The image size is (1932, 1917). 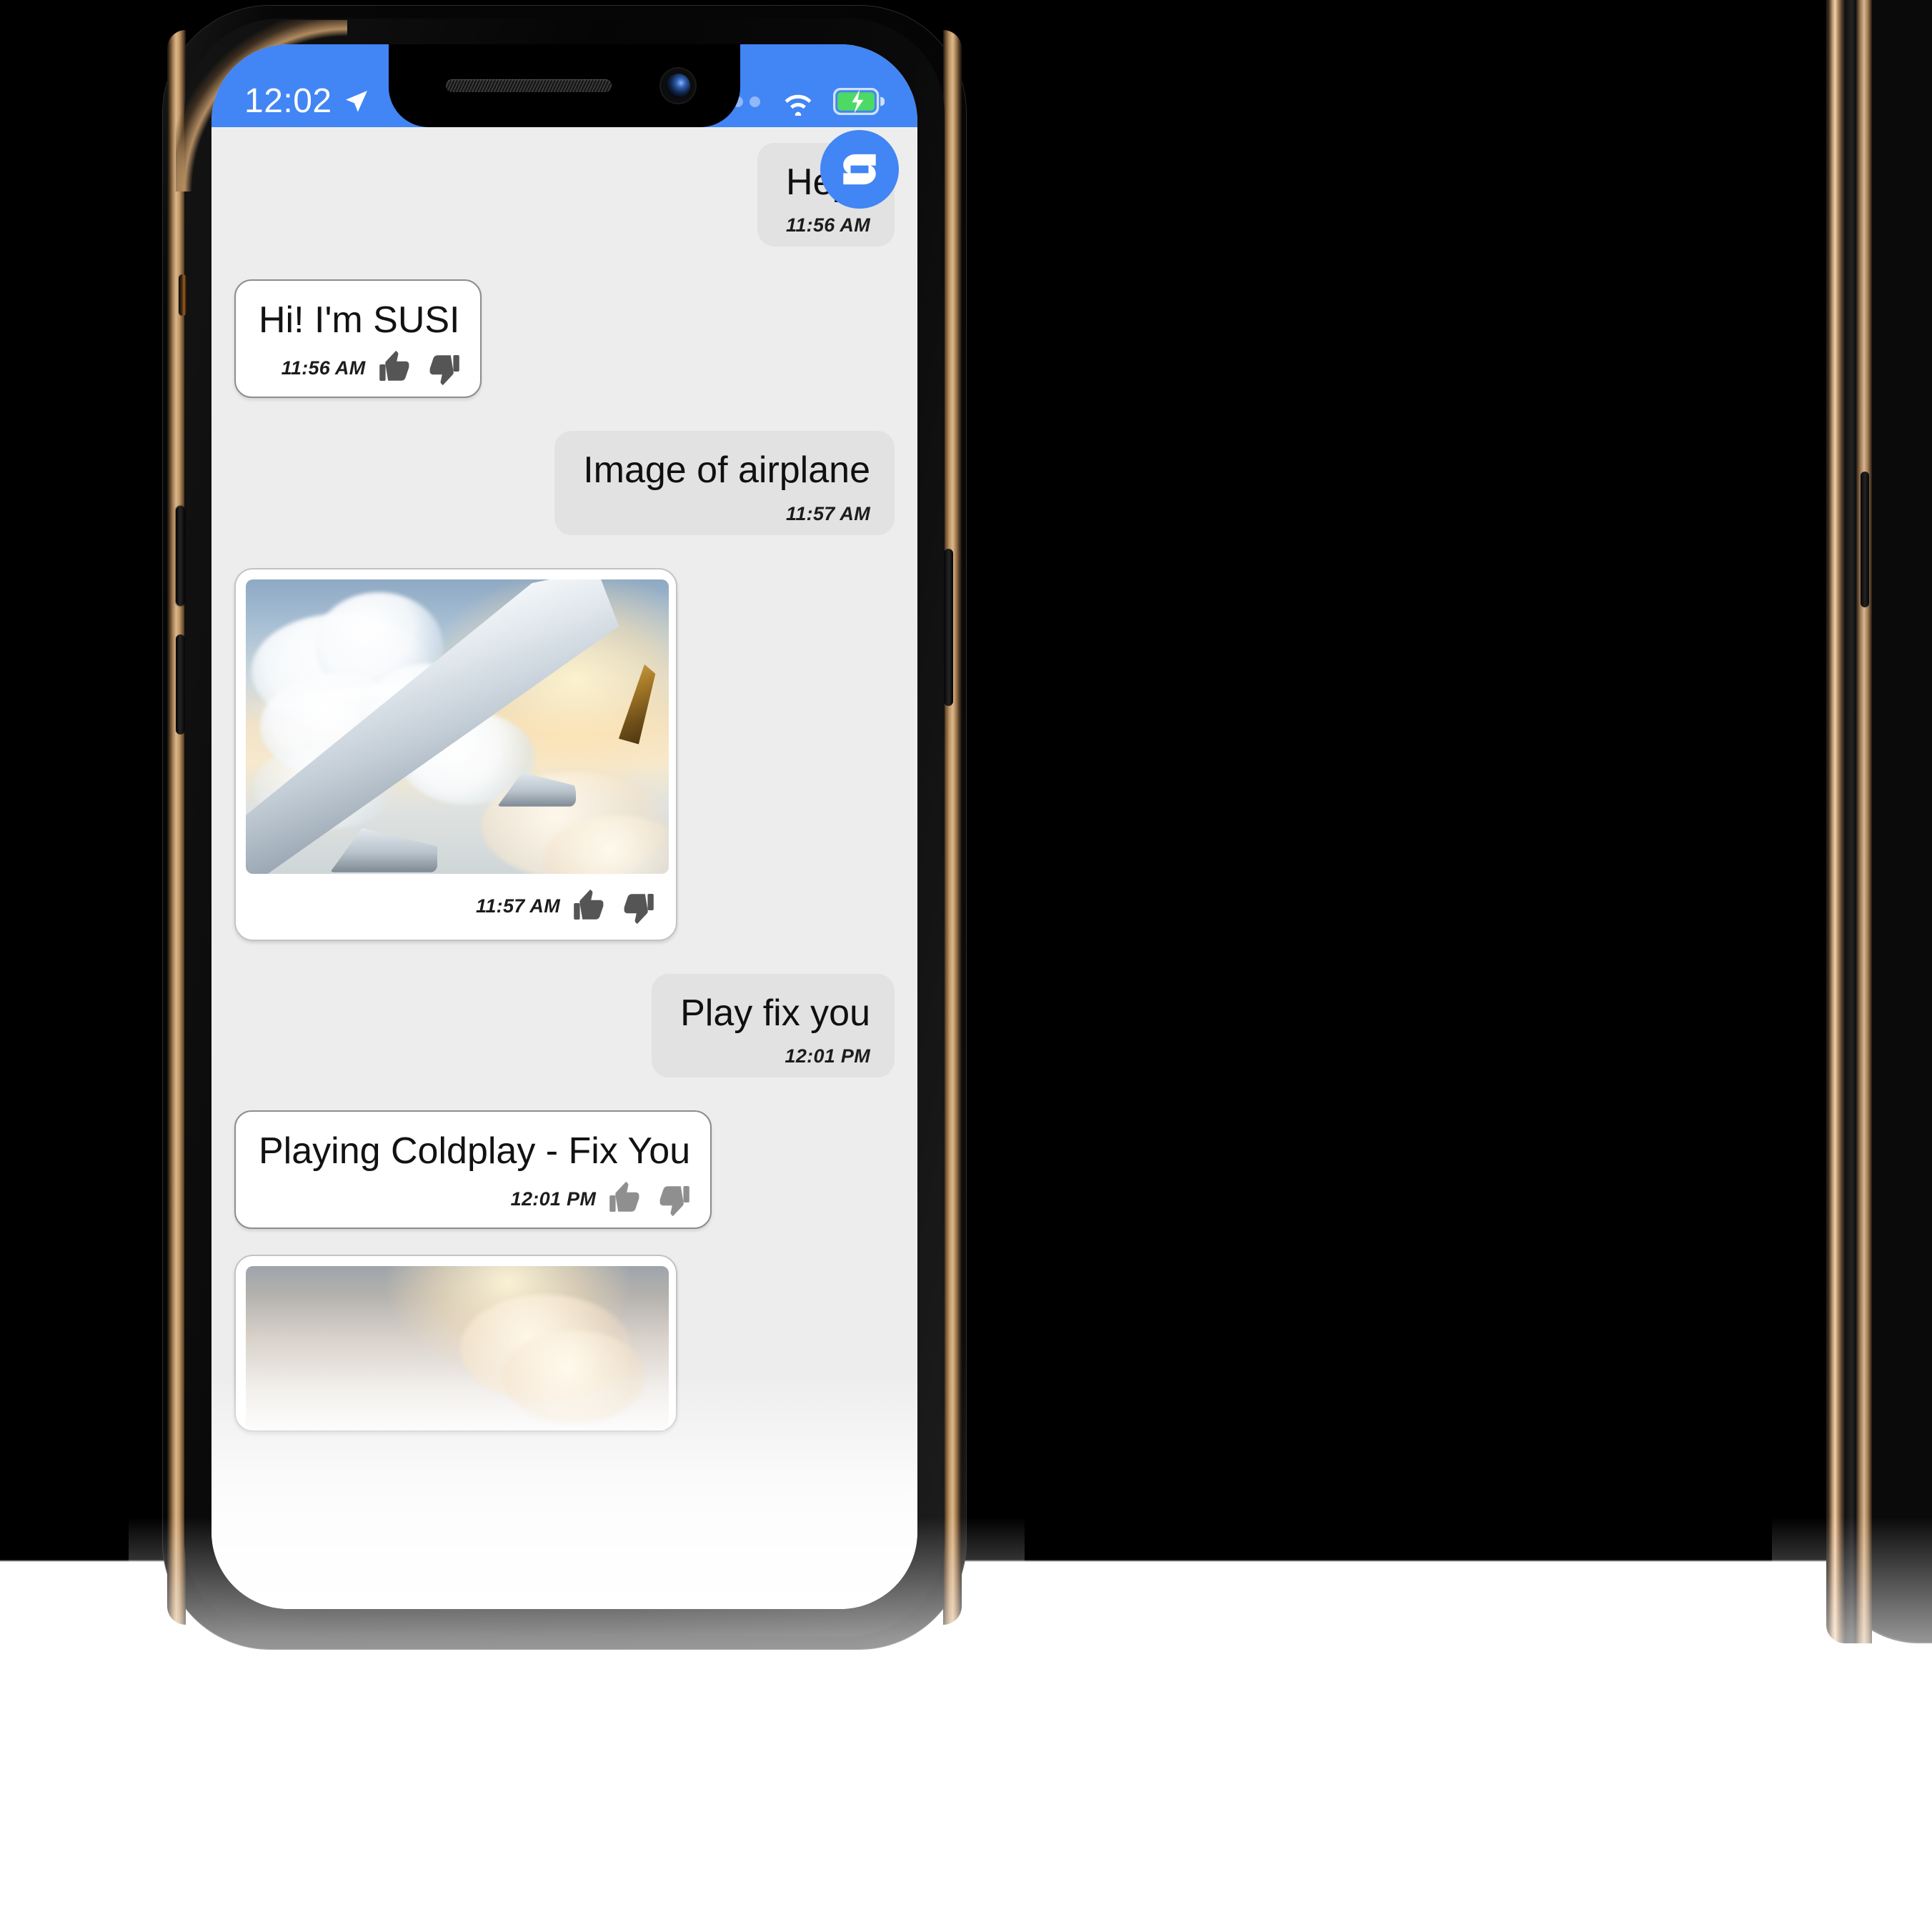 I want to click on status-bar-left: 12:02, so click(x=307, y=101).